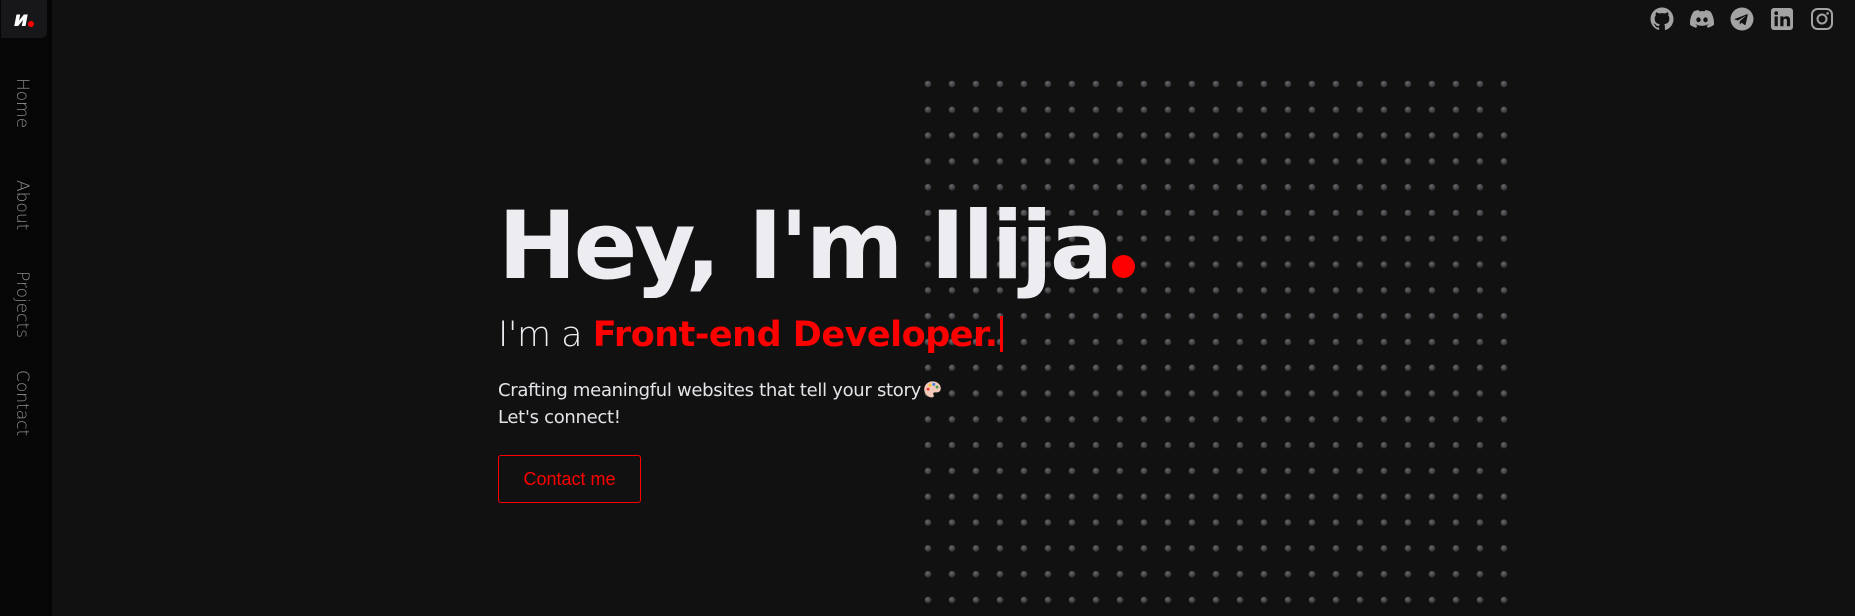 Image resolution: width=1855 pixels, height=616 pixels. Describe the element at coordinates (1702, 19) in the screenshot. I see `discord-link` at that location.